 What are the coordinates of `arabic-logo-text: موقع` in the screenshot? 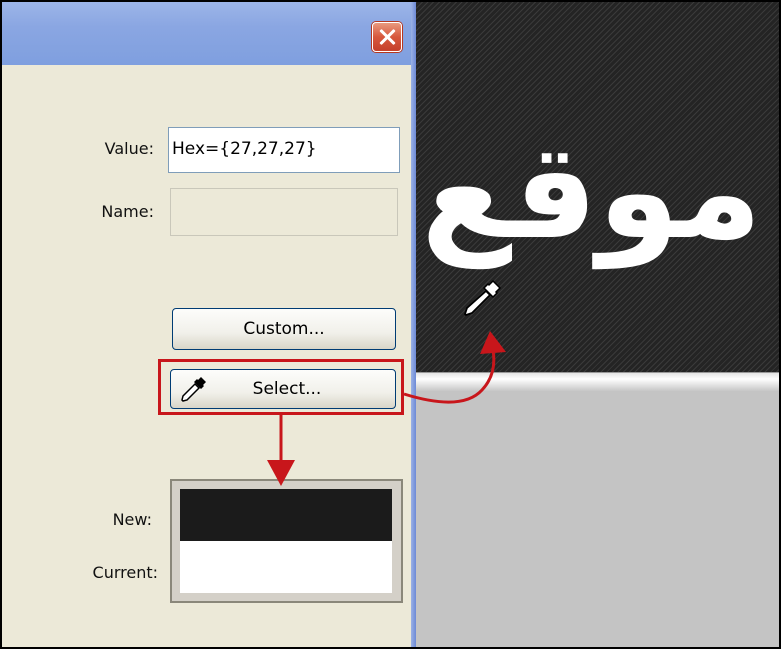 It's located at (592, 192).